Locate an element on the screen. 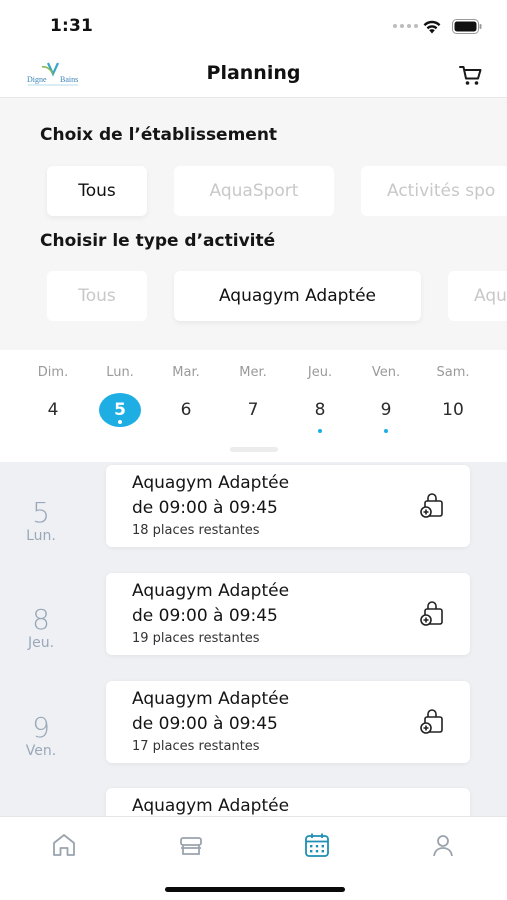 The width and height of the screenshot is (507, 900). day-name: Lun. is located at coordinates (120, 372).